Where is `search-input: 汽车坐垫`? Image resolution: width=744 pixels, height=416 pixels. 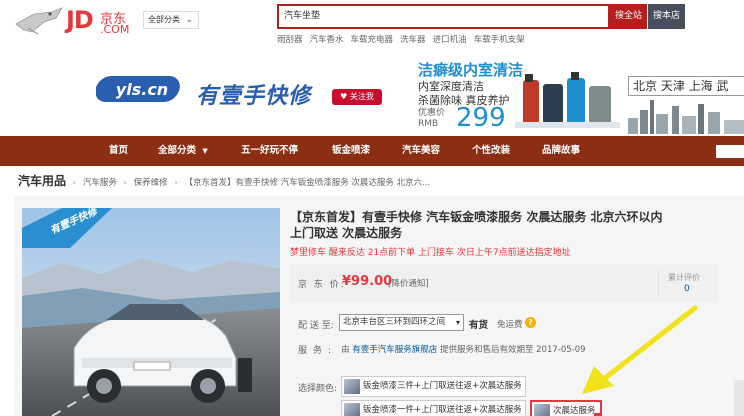 search-input: 汽车坐垫 is located at coordinates (443, 16).